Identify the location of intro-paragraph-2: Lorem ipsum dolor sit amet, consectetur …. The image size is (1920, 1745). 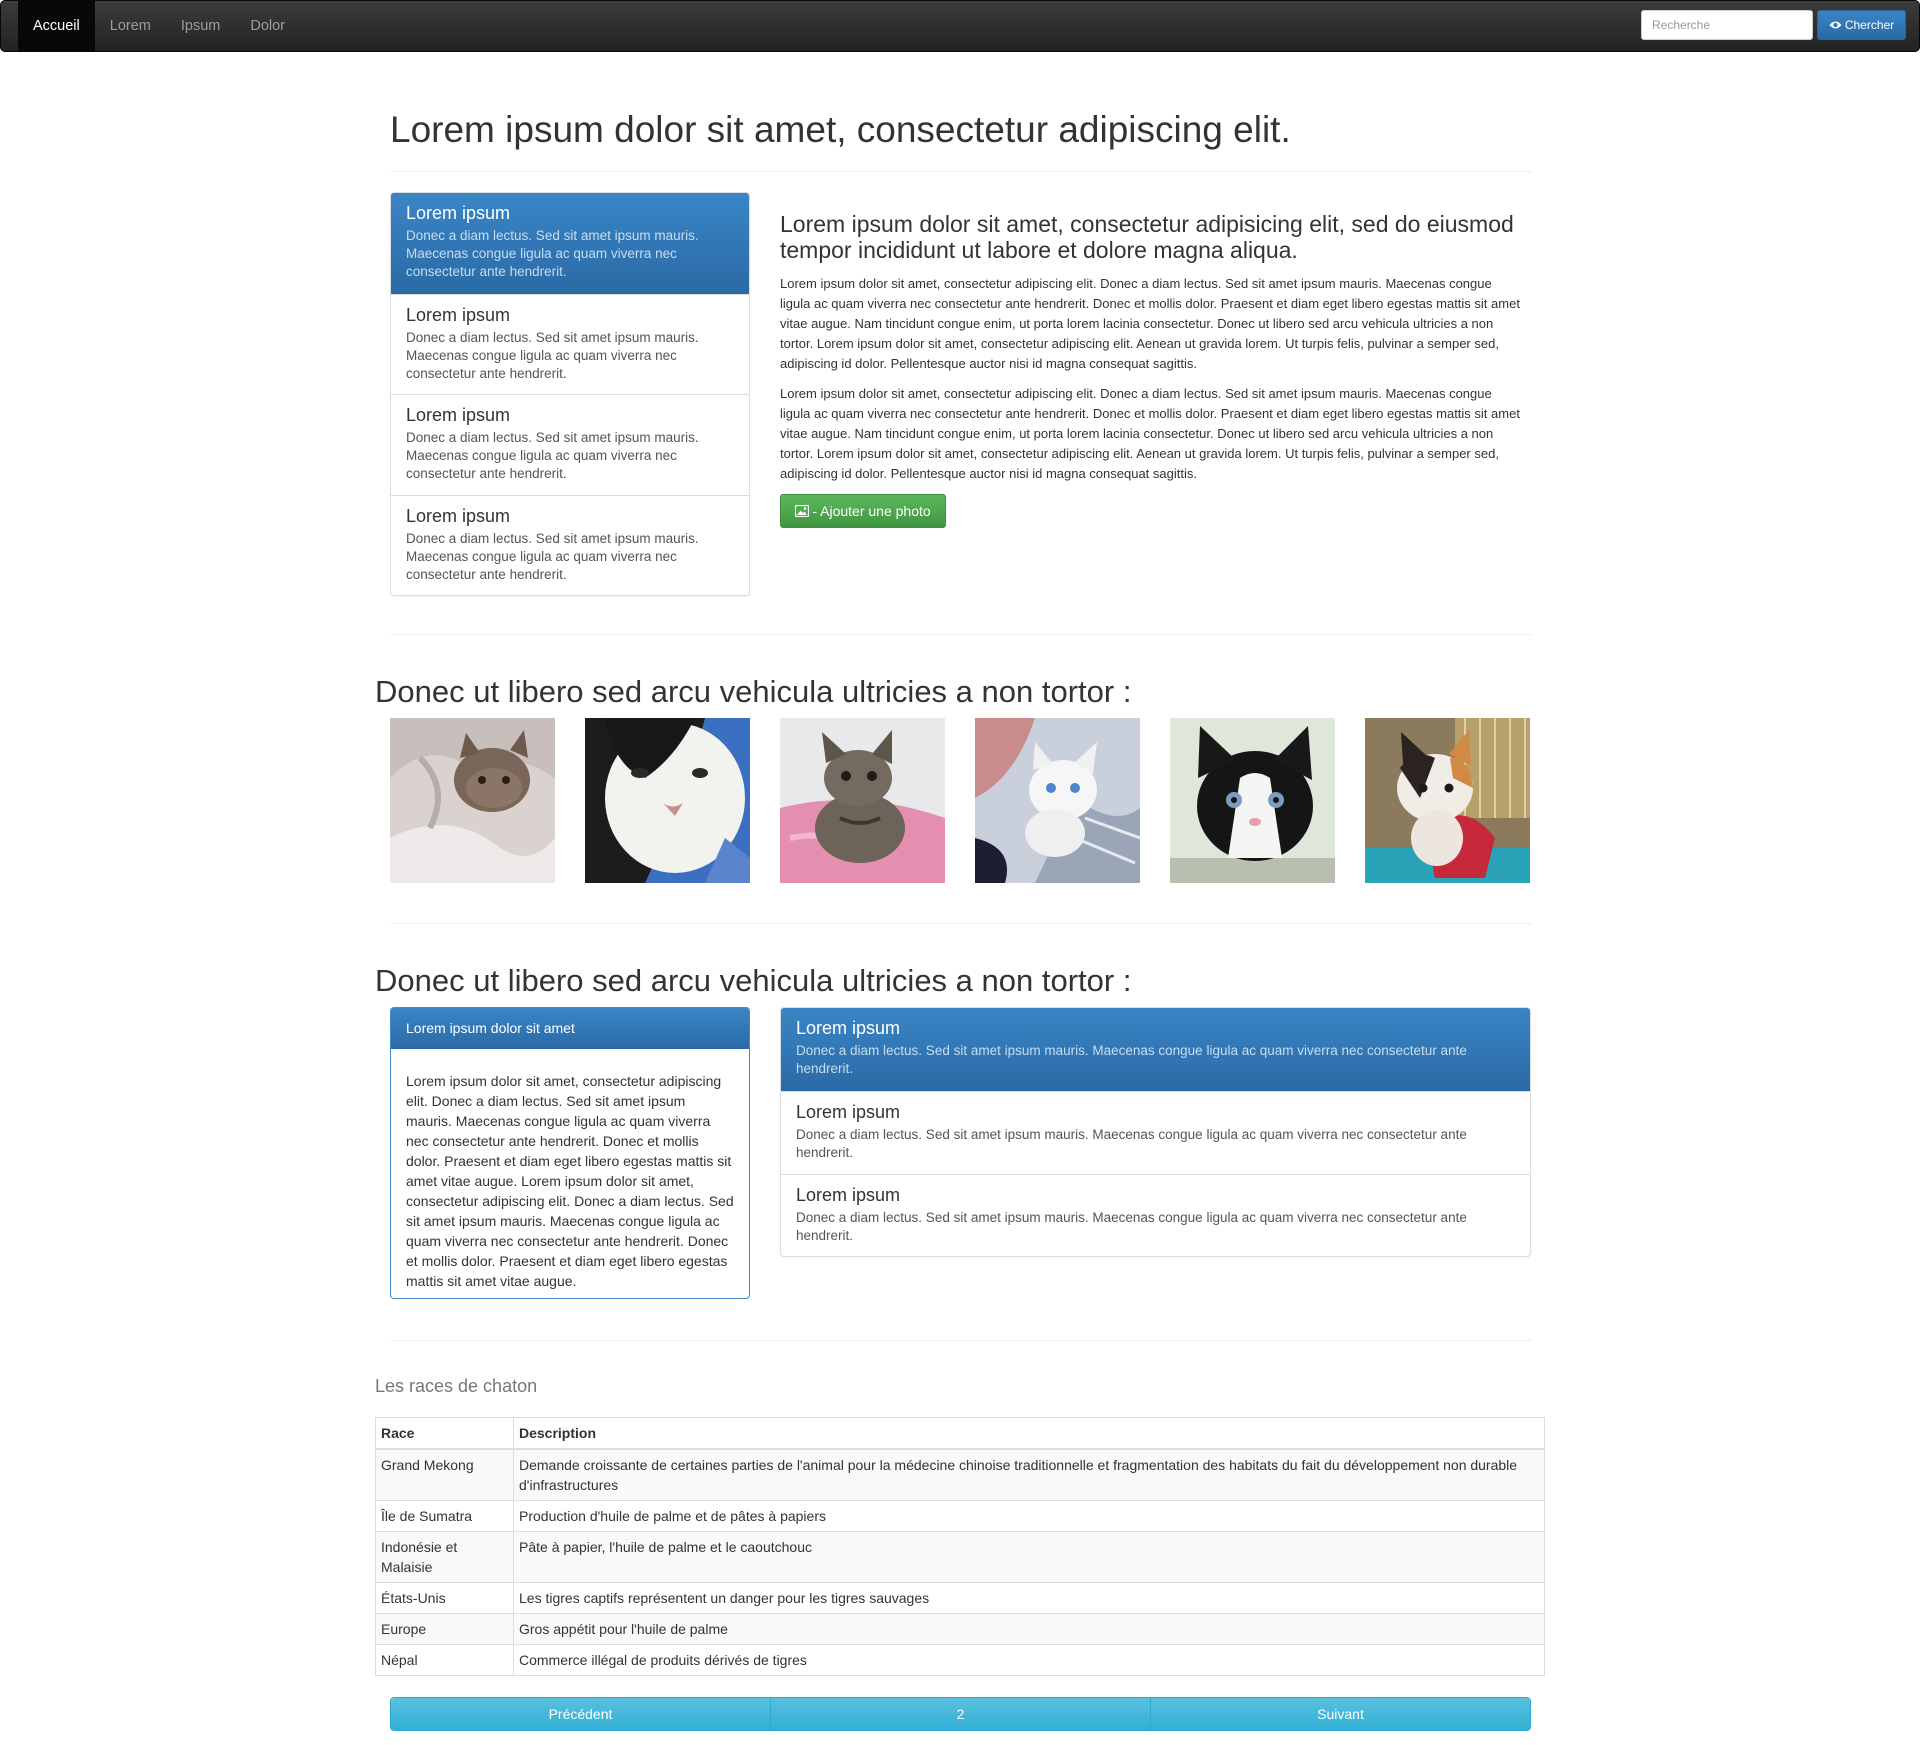
(1150, 433).